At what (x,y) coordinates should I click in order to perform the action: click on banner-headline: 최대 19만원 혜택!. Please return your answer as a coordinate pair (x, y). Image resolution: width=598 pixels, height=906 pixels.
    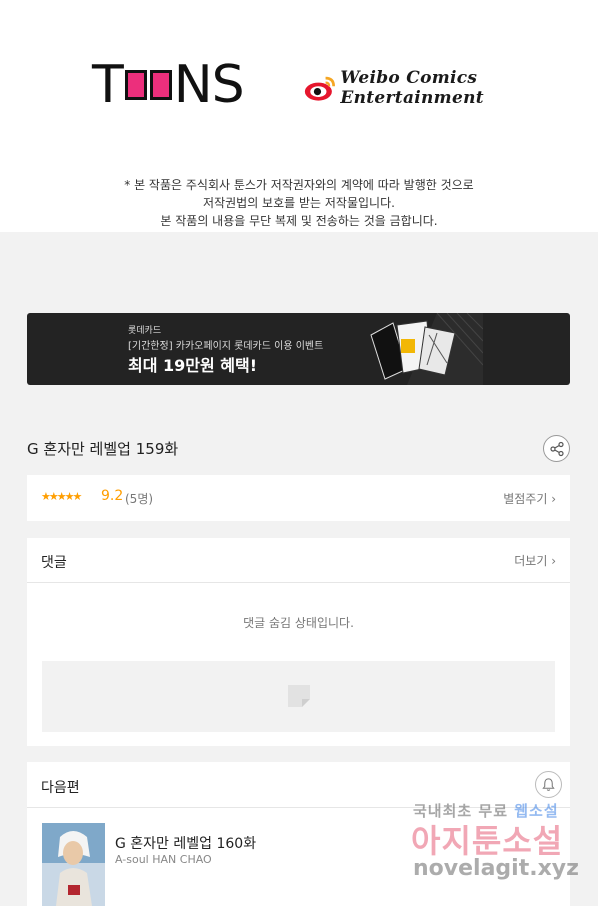
    Looking at the image, I should click on (193, 365).